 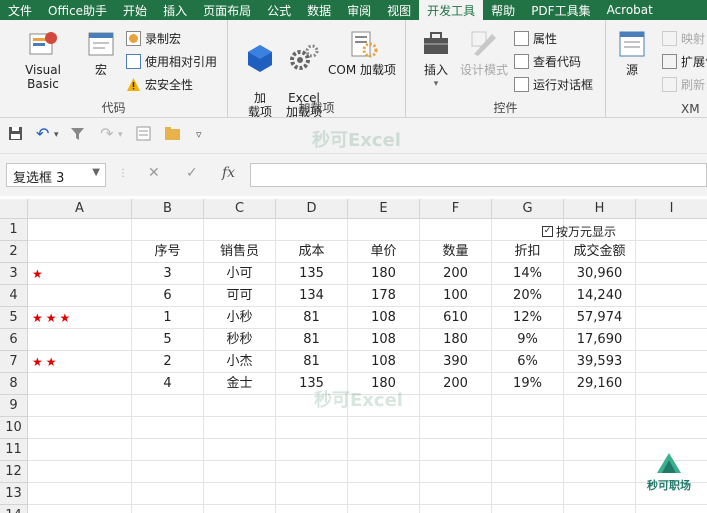 I want to click on cell-i2, so click(x=671, y=252).